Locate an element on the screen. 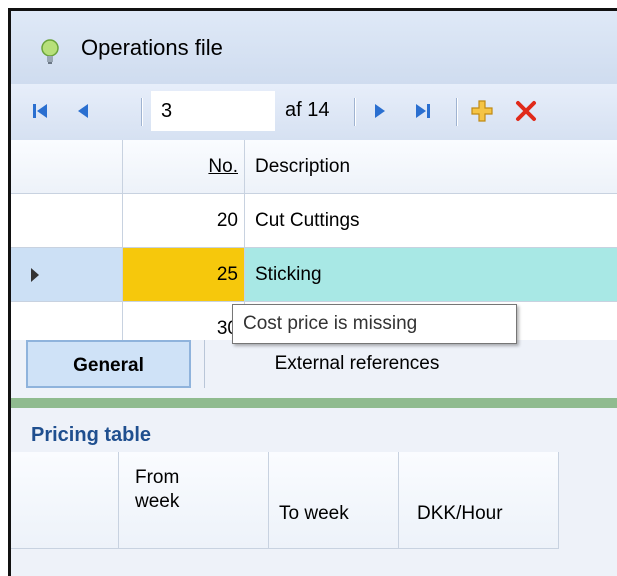 The width and height of the screenshot is (617, 576). pricing-header-filler is located at coordinates (580, 500).